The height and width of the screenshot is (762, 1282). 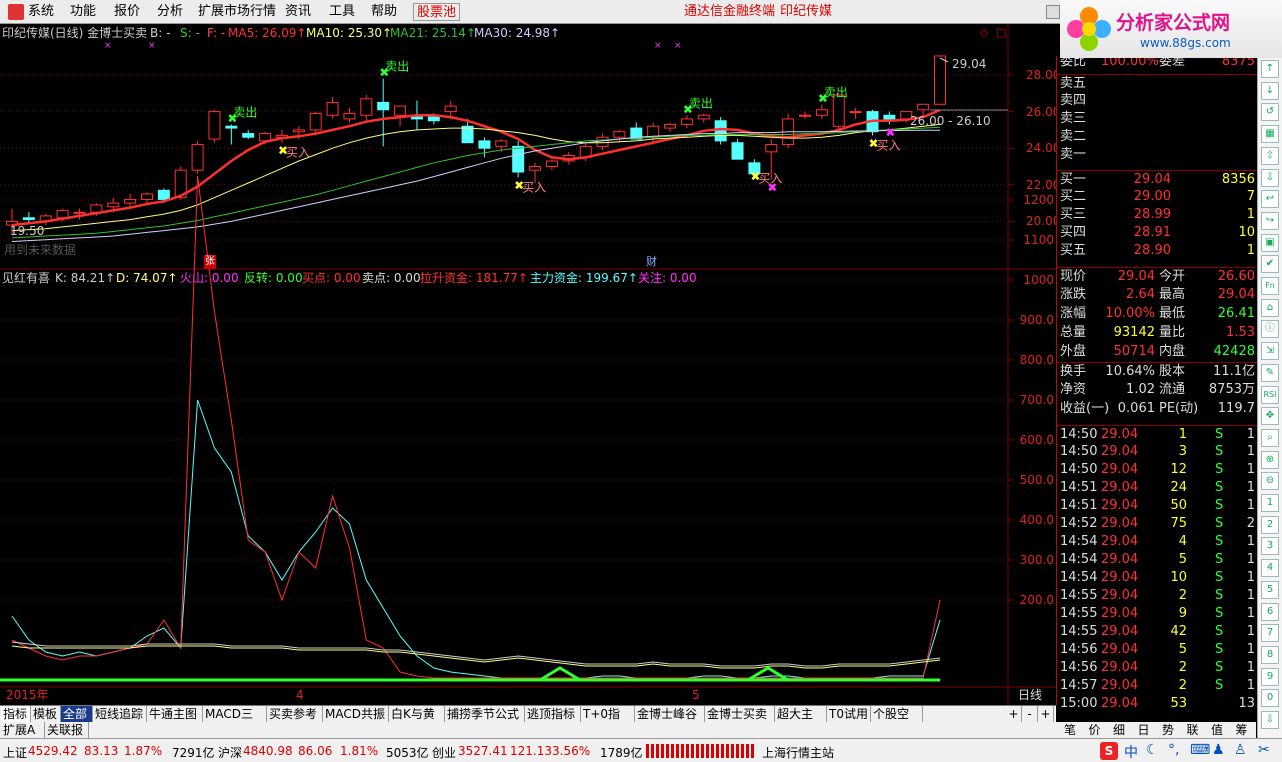 What do you see at coordinates (1157, 101) in the screenshot?
I see `ask-row: 卖四` at bounding box center [1157, 101].